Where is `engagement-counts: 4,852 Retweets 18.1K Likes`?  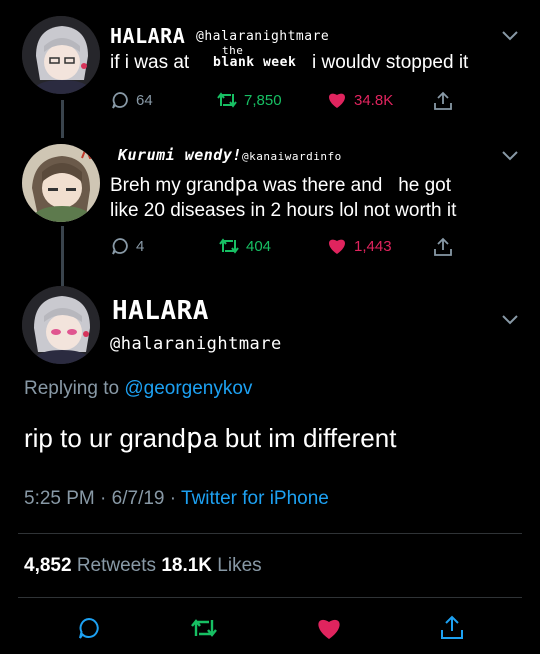 engagement-counts: 4,852 Retweets 18.1K Likes is located at coordinates (143, 566).